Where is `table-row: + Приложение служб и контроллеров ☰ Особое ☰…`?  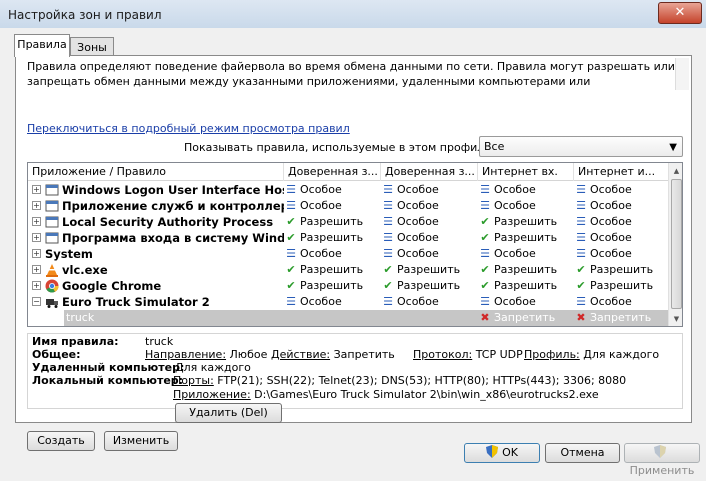 table-row: + Приложение служб и контроллеров ☰ Особое ☰… is located at coordinates (348, 206).